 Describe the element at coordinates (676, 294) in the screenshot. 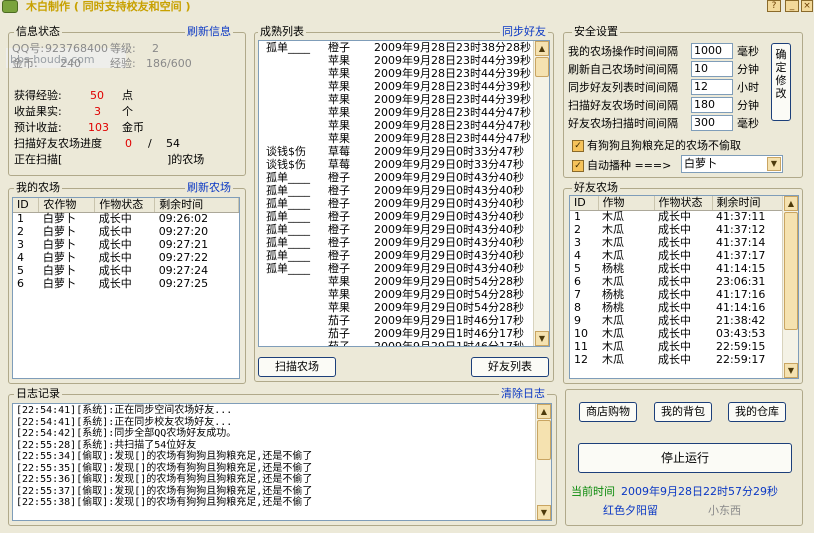

I see `table-row: 7 杨桃 成长中 41:17:16` at that location.